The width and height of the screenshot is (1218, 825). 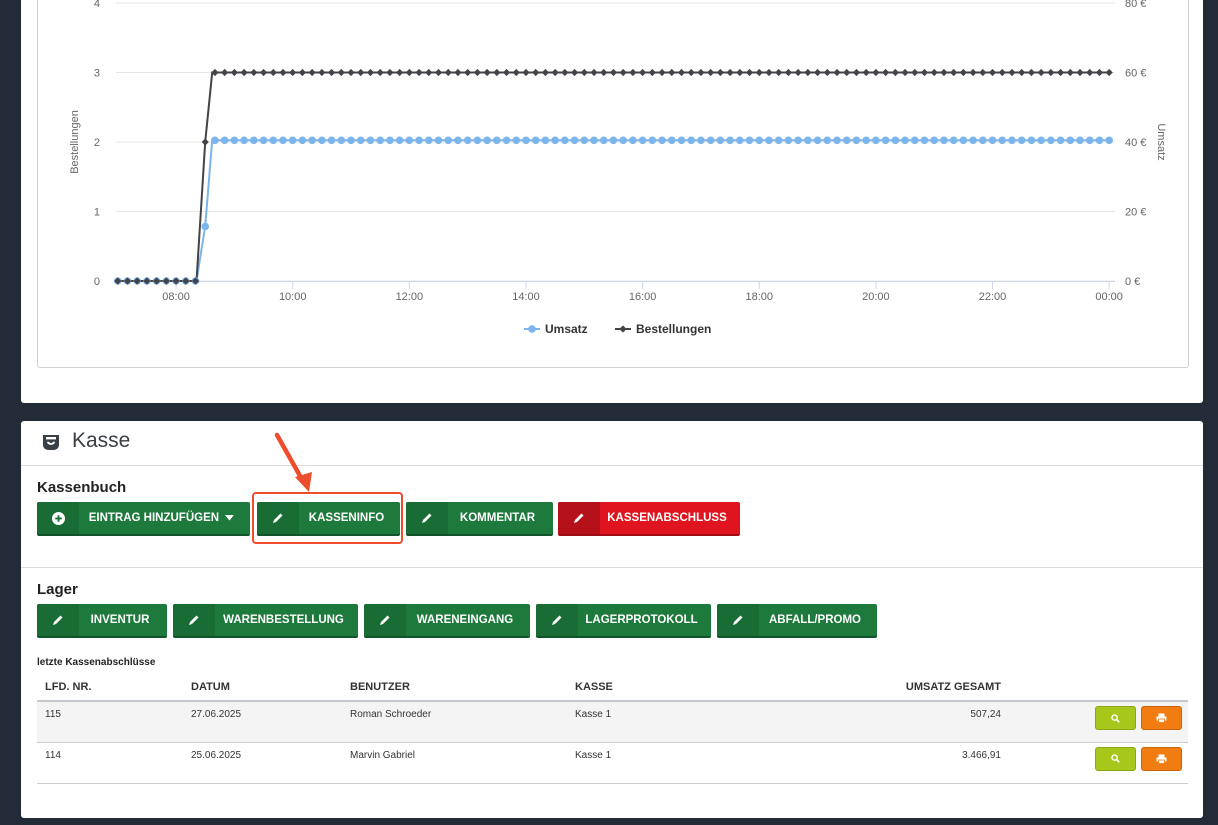 I want to click on kassenabschluss-button: KASSENABSCHLUSS, so click(x=649, y=519).